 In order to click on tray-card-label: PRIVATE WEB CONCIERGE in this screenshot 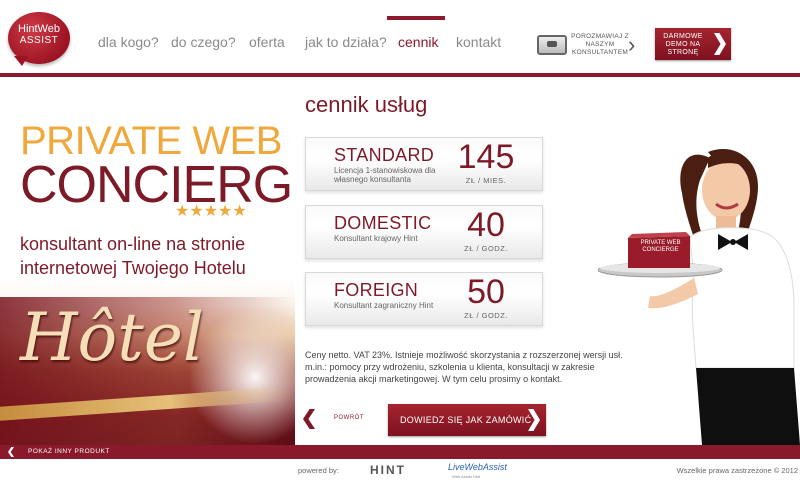, I will do `click(660, 247)`.